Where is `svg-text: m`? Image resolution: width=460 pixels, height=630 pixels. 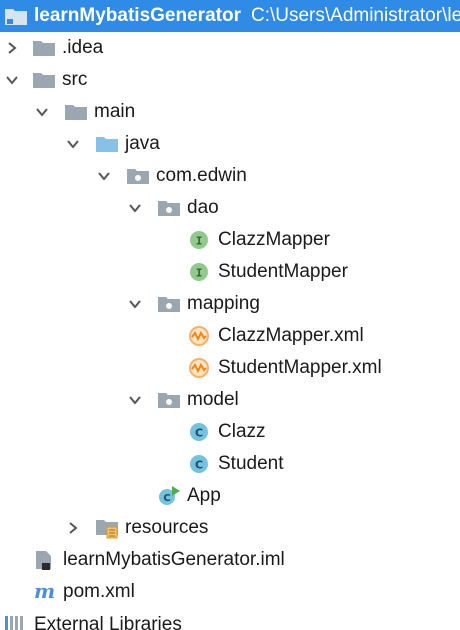 svg-text: m is located at coordinates (44, 592).